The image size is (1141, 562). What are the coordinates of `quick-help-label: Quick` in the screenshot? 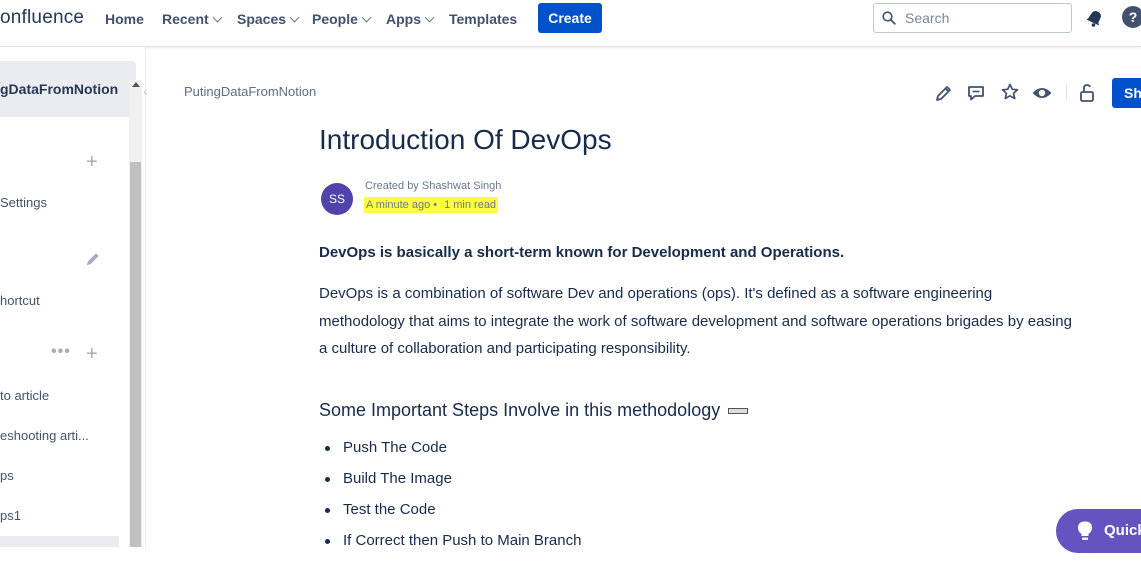 It's located at (1122, 530).